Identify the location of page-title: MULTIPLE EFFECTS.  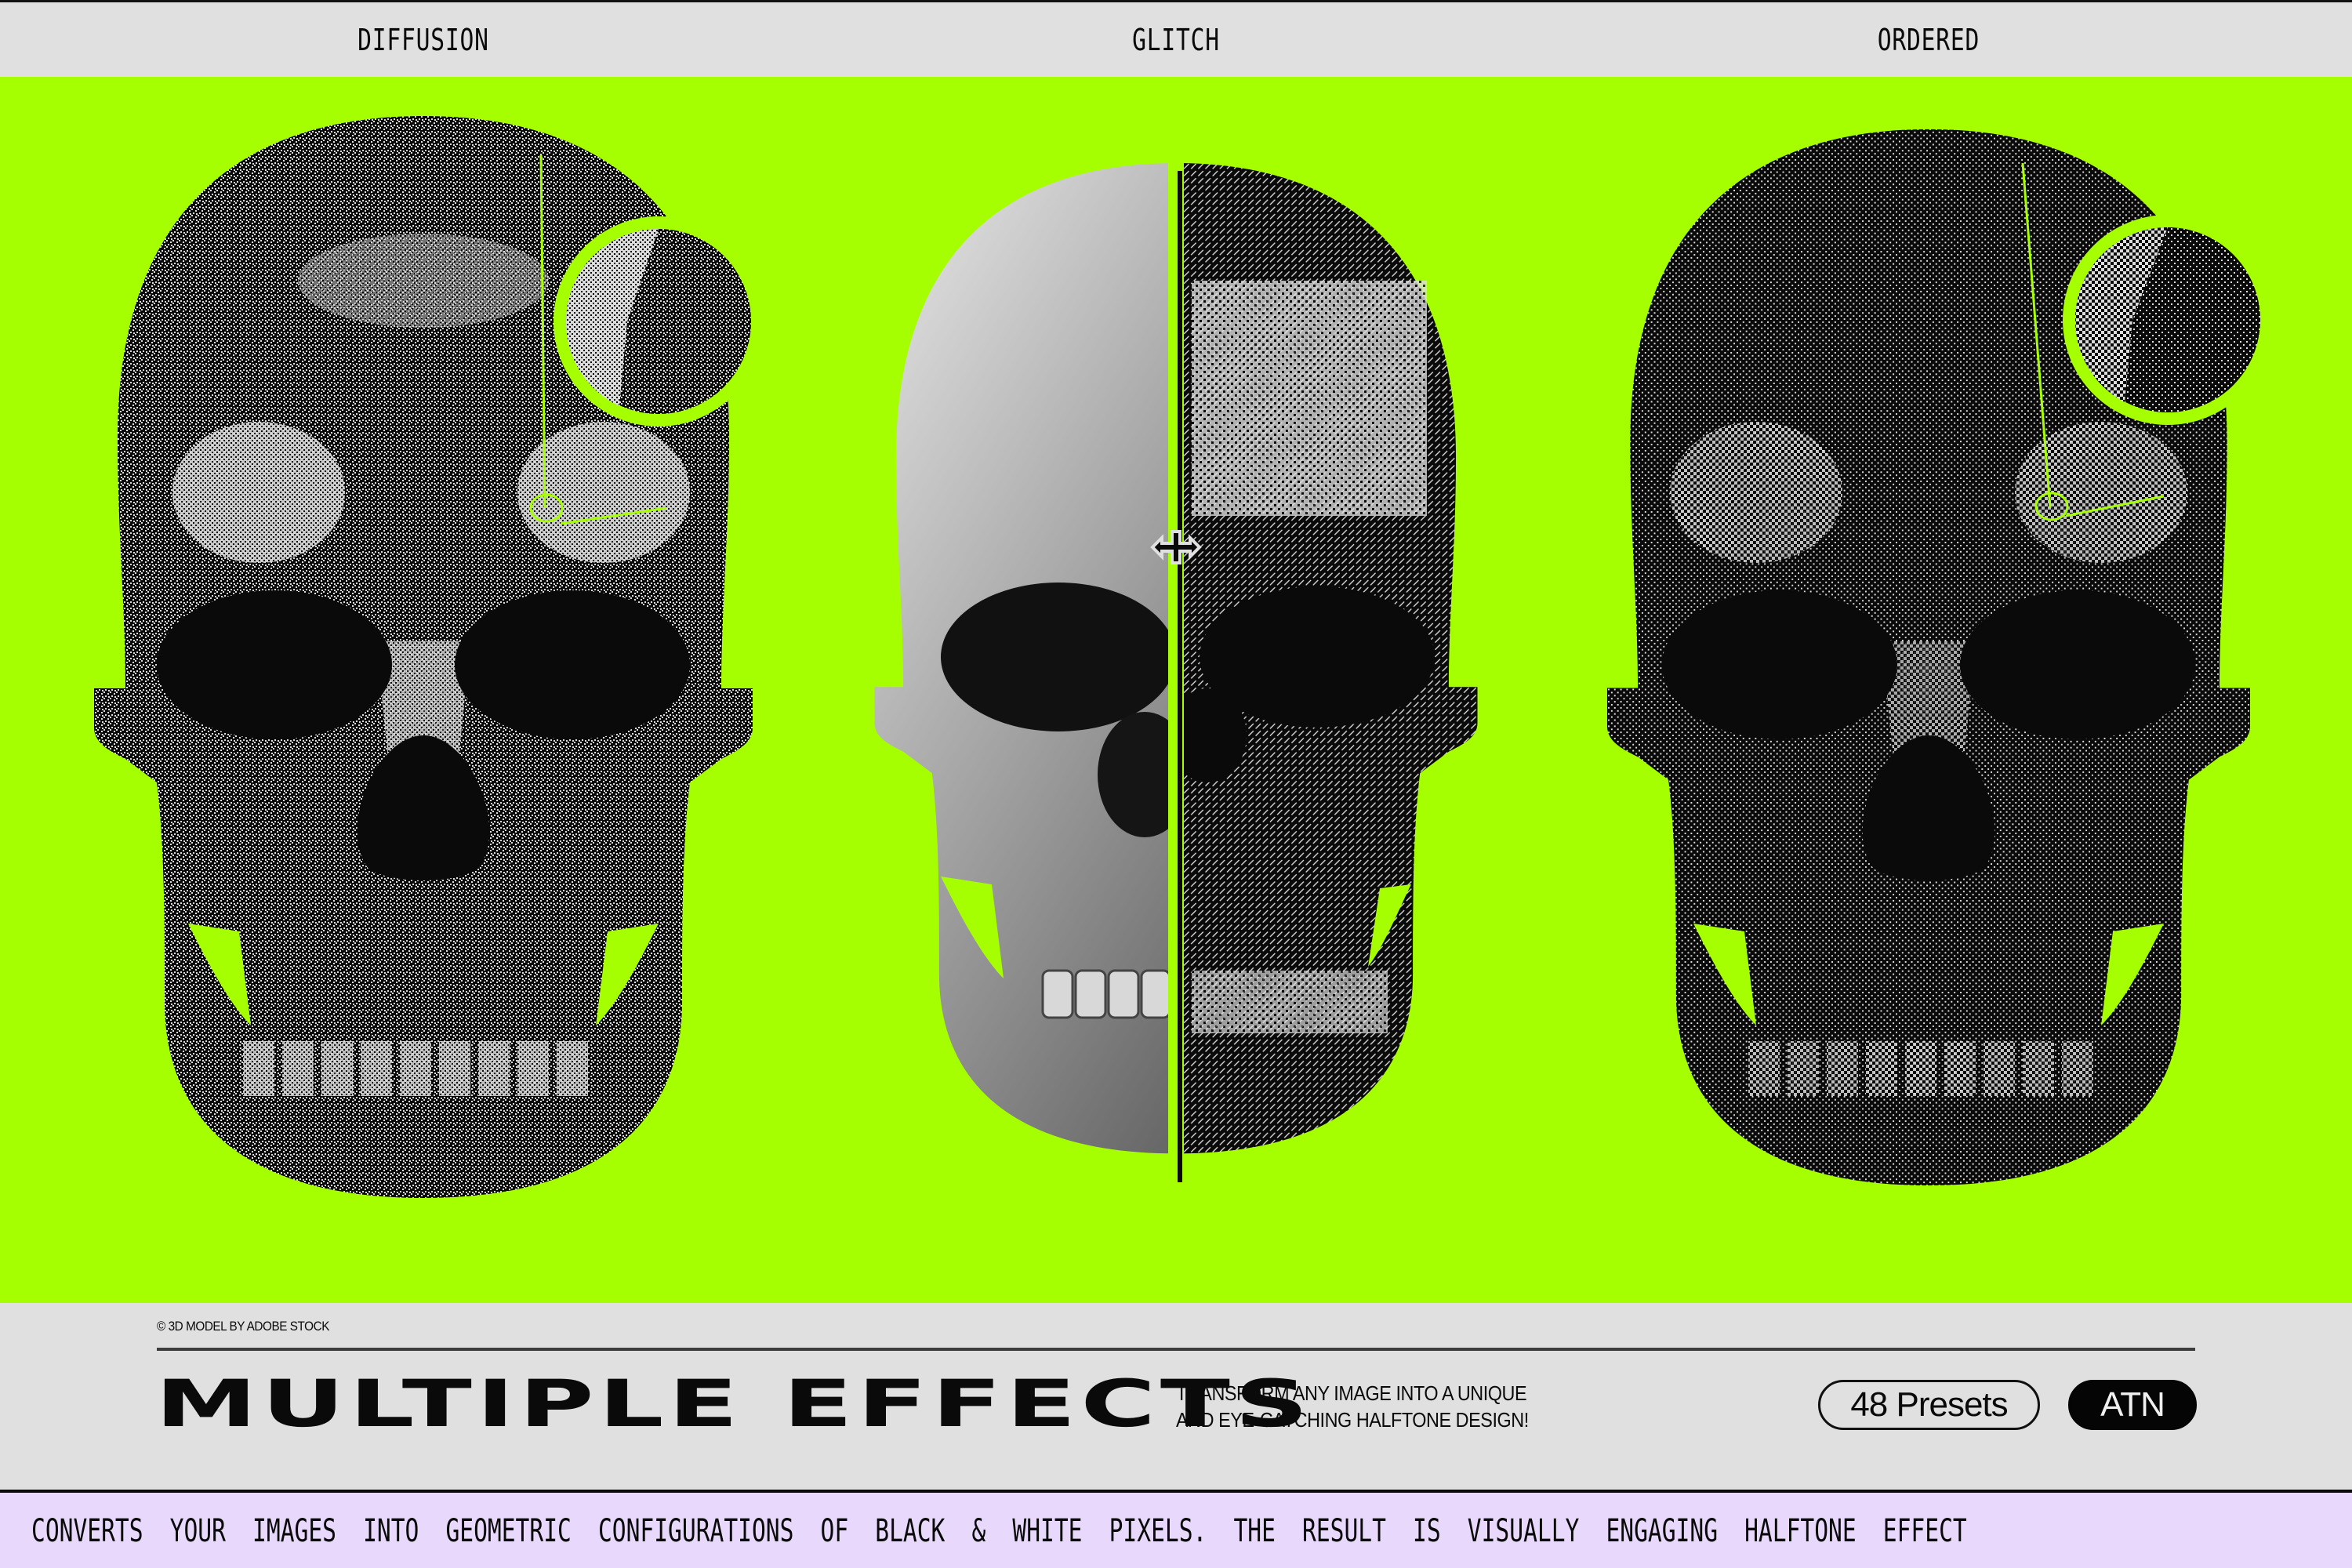
(734, 1404).